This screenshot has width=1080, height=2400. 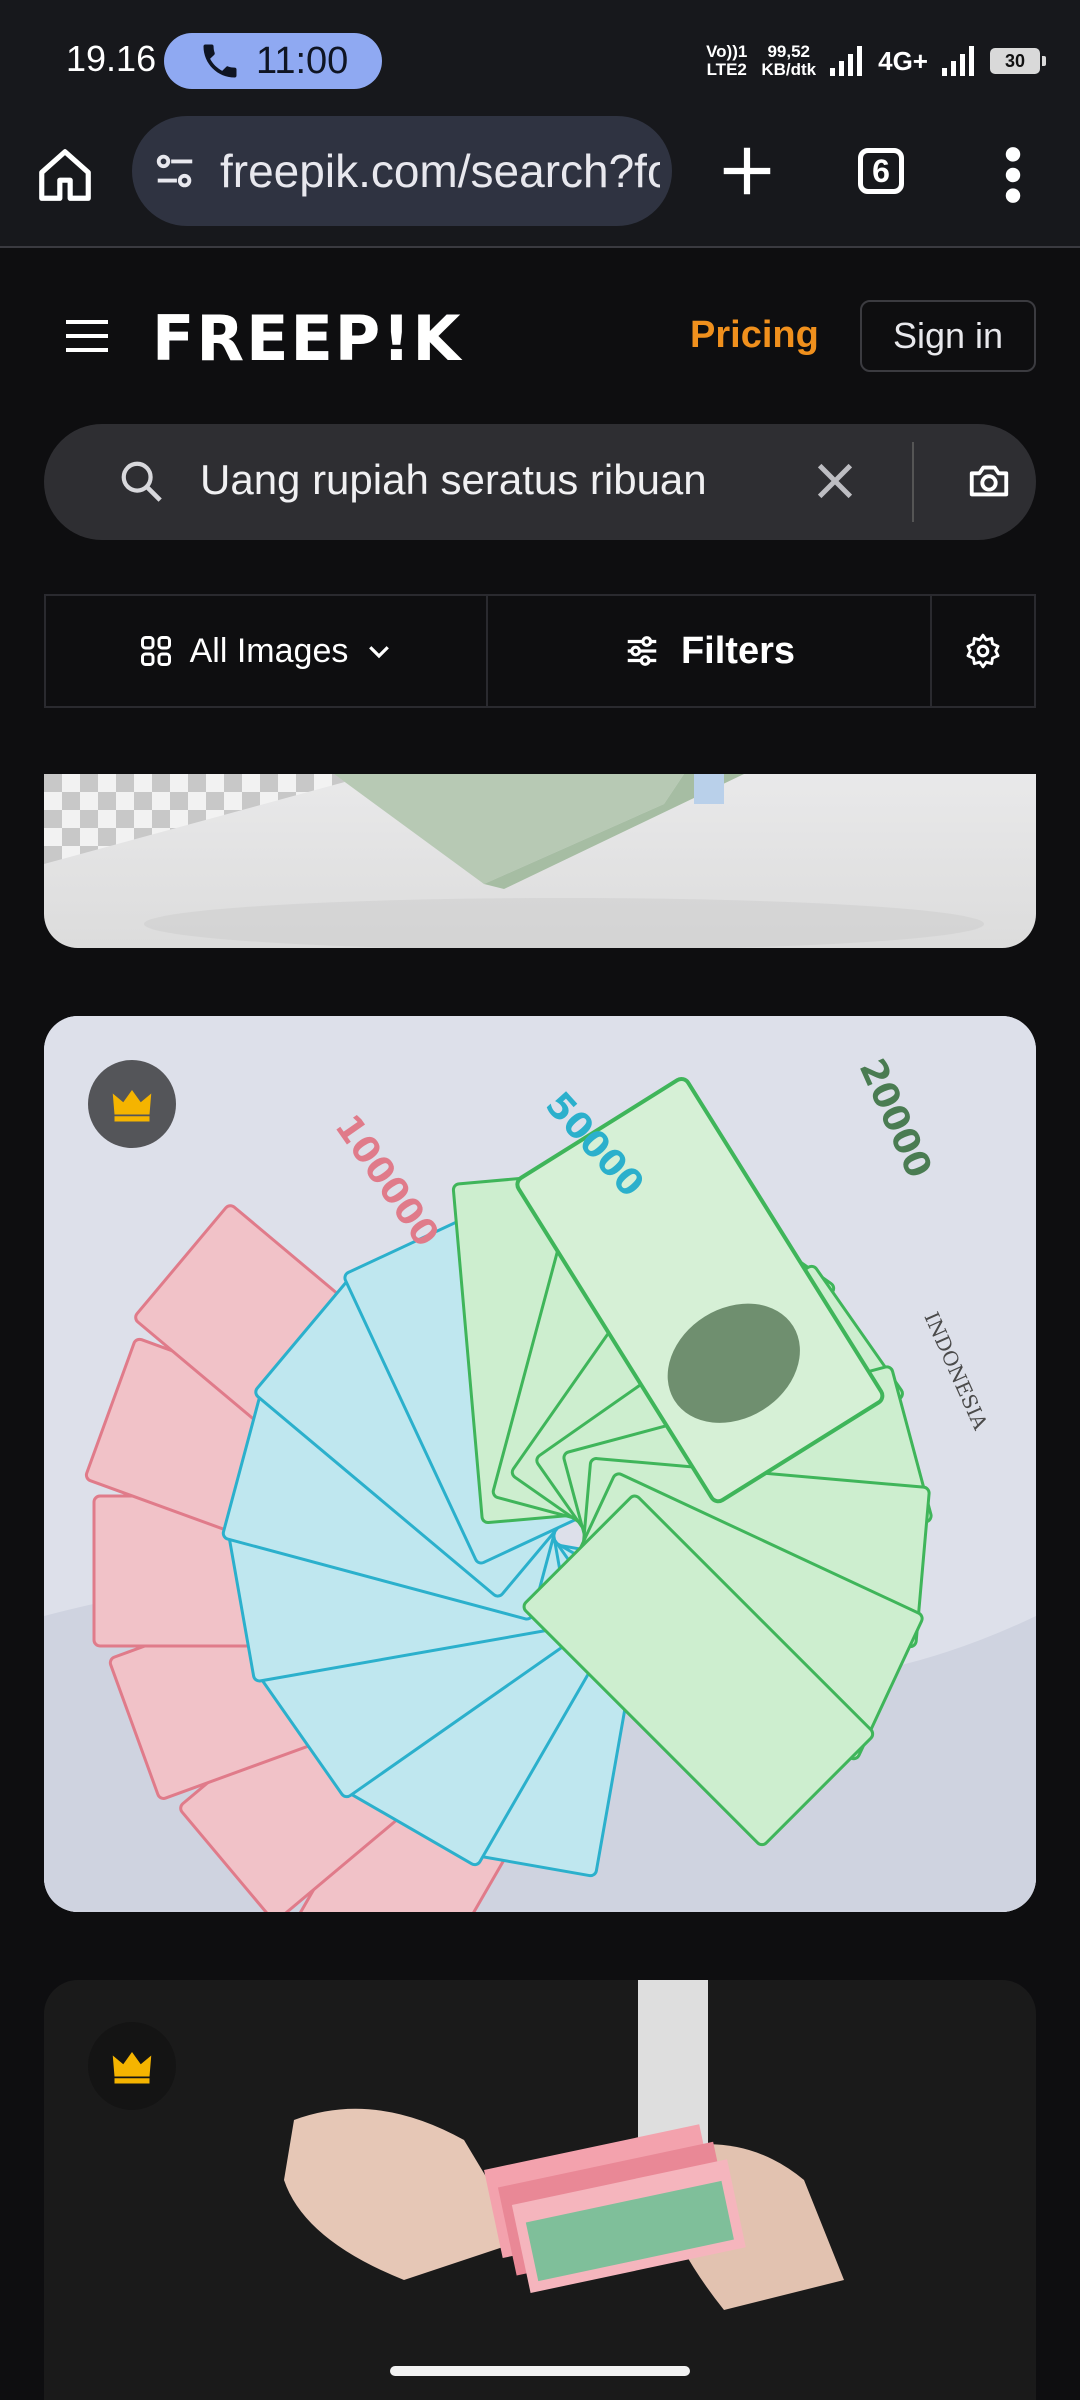 What do you see at coordinates (727, 60) in the screenshot?
I see `volte-indicator: Vo))1 LTE2` at bounding box center [727, 60].